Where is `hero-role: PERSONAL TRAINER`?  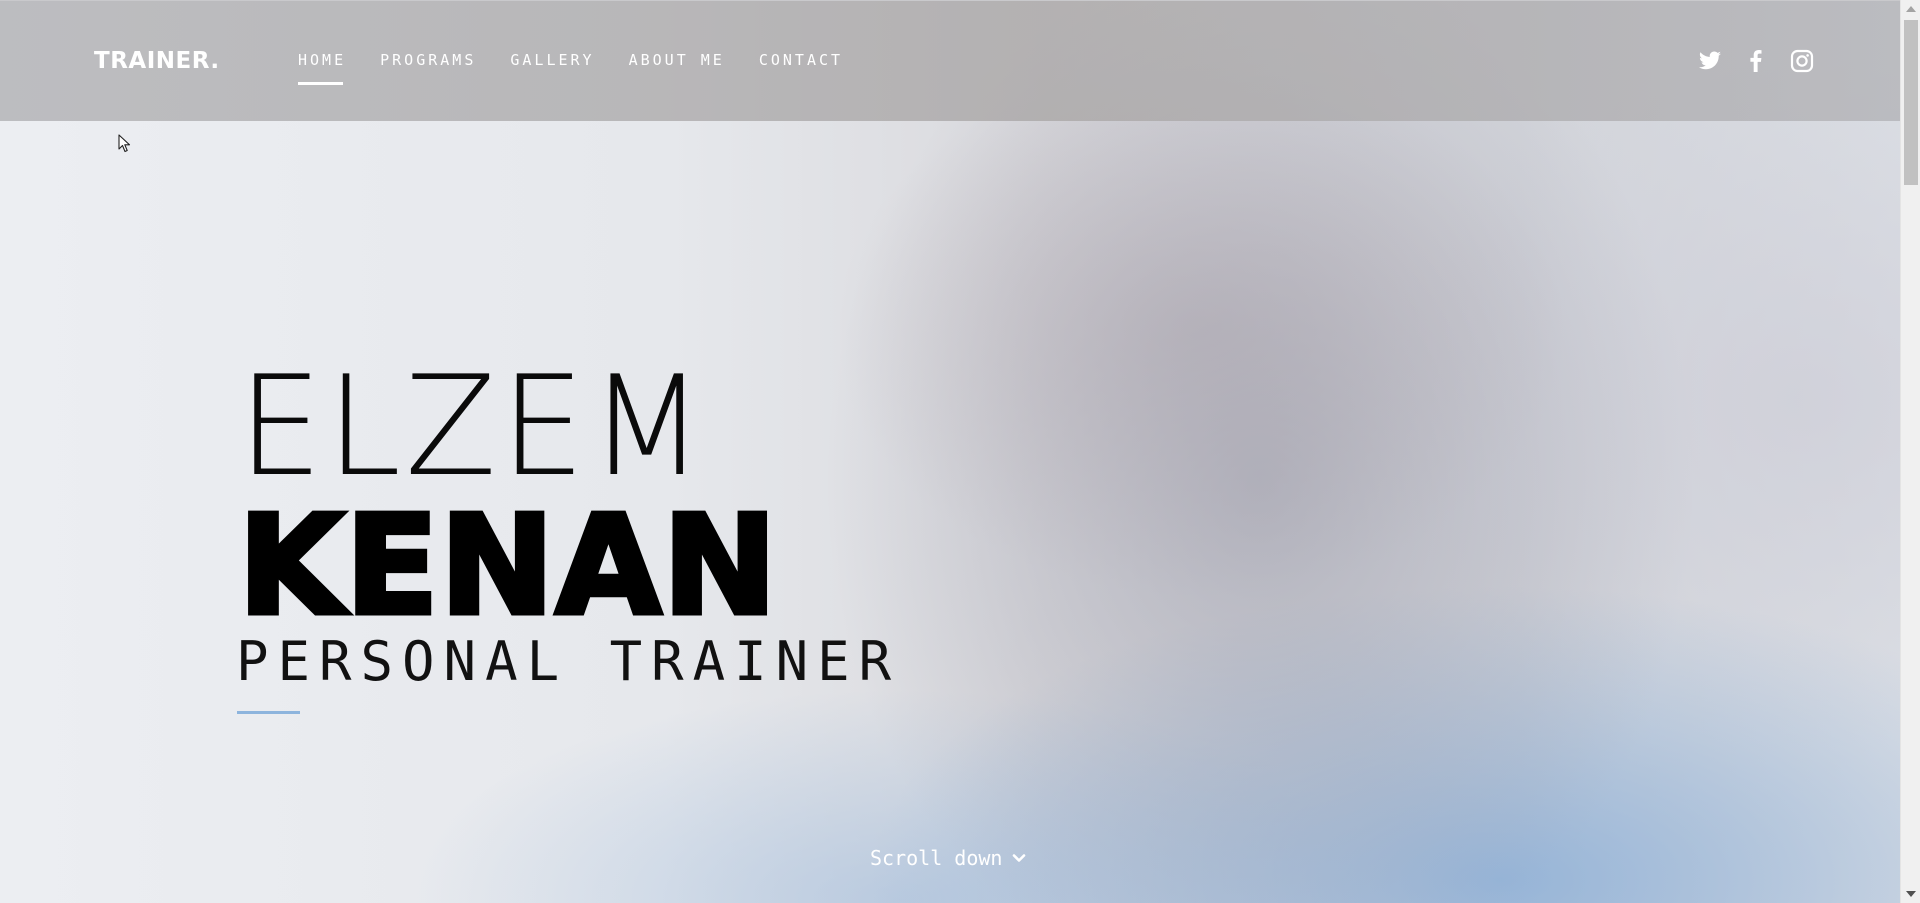
hero-role: PERSONAL TRAINER is located at coordinates (568, 661).